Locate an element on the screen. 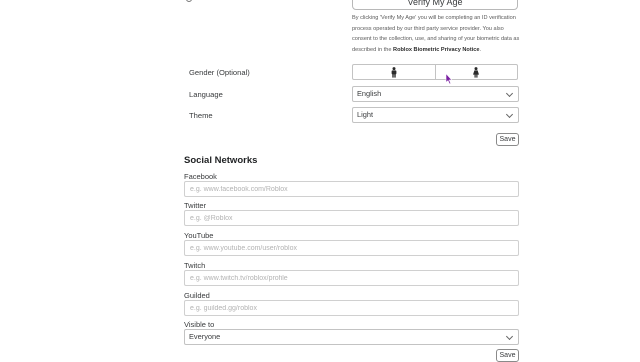  male-icon is located at coordinates (394, 72).